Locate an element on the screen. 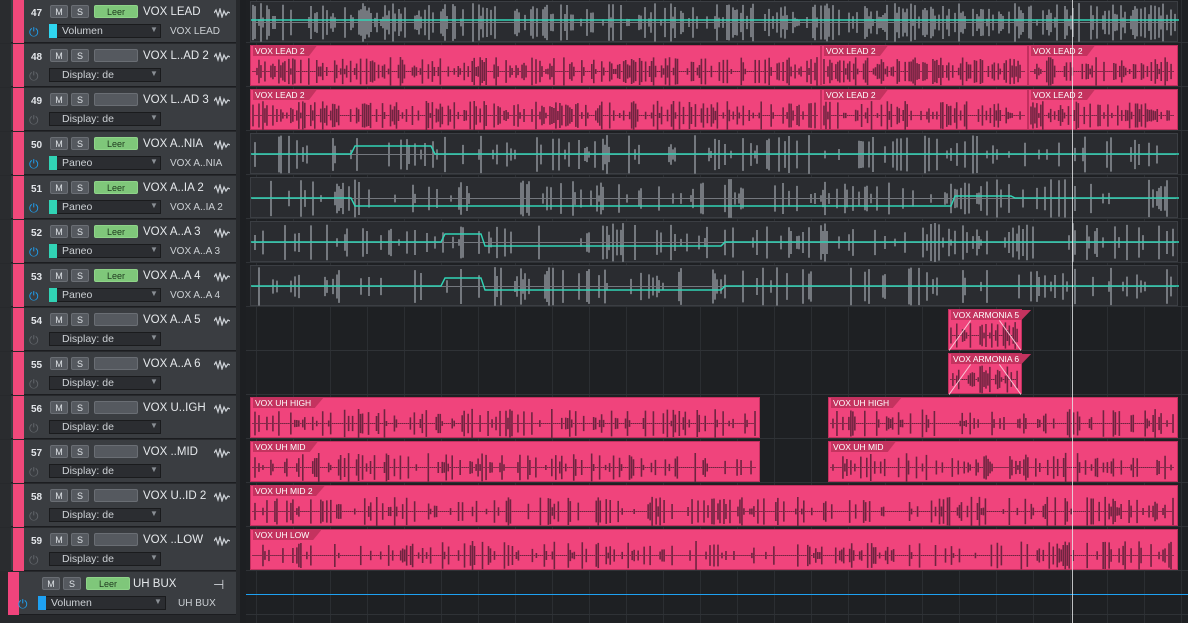 This screenshot has width=1188, height=623. track-header: 47 M S Leer VOX LEAD ⏻ Volumen ▼ VOX LEAD is located at coordinates (118, 21).